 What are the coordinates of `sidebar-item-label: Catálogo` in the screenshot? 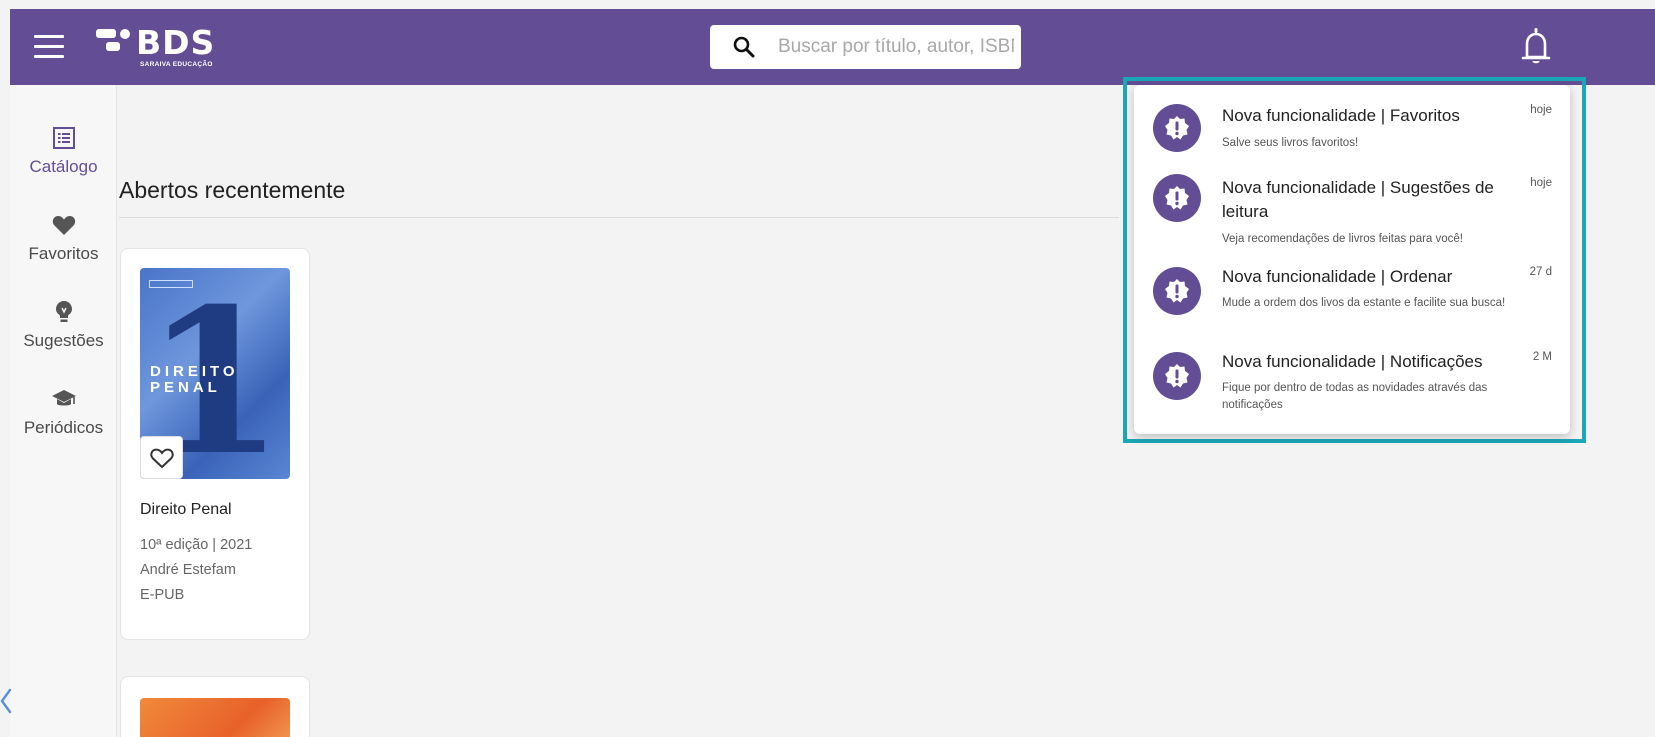 It's located at (63, 166).